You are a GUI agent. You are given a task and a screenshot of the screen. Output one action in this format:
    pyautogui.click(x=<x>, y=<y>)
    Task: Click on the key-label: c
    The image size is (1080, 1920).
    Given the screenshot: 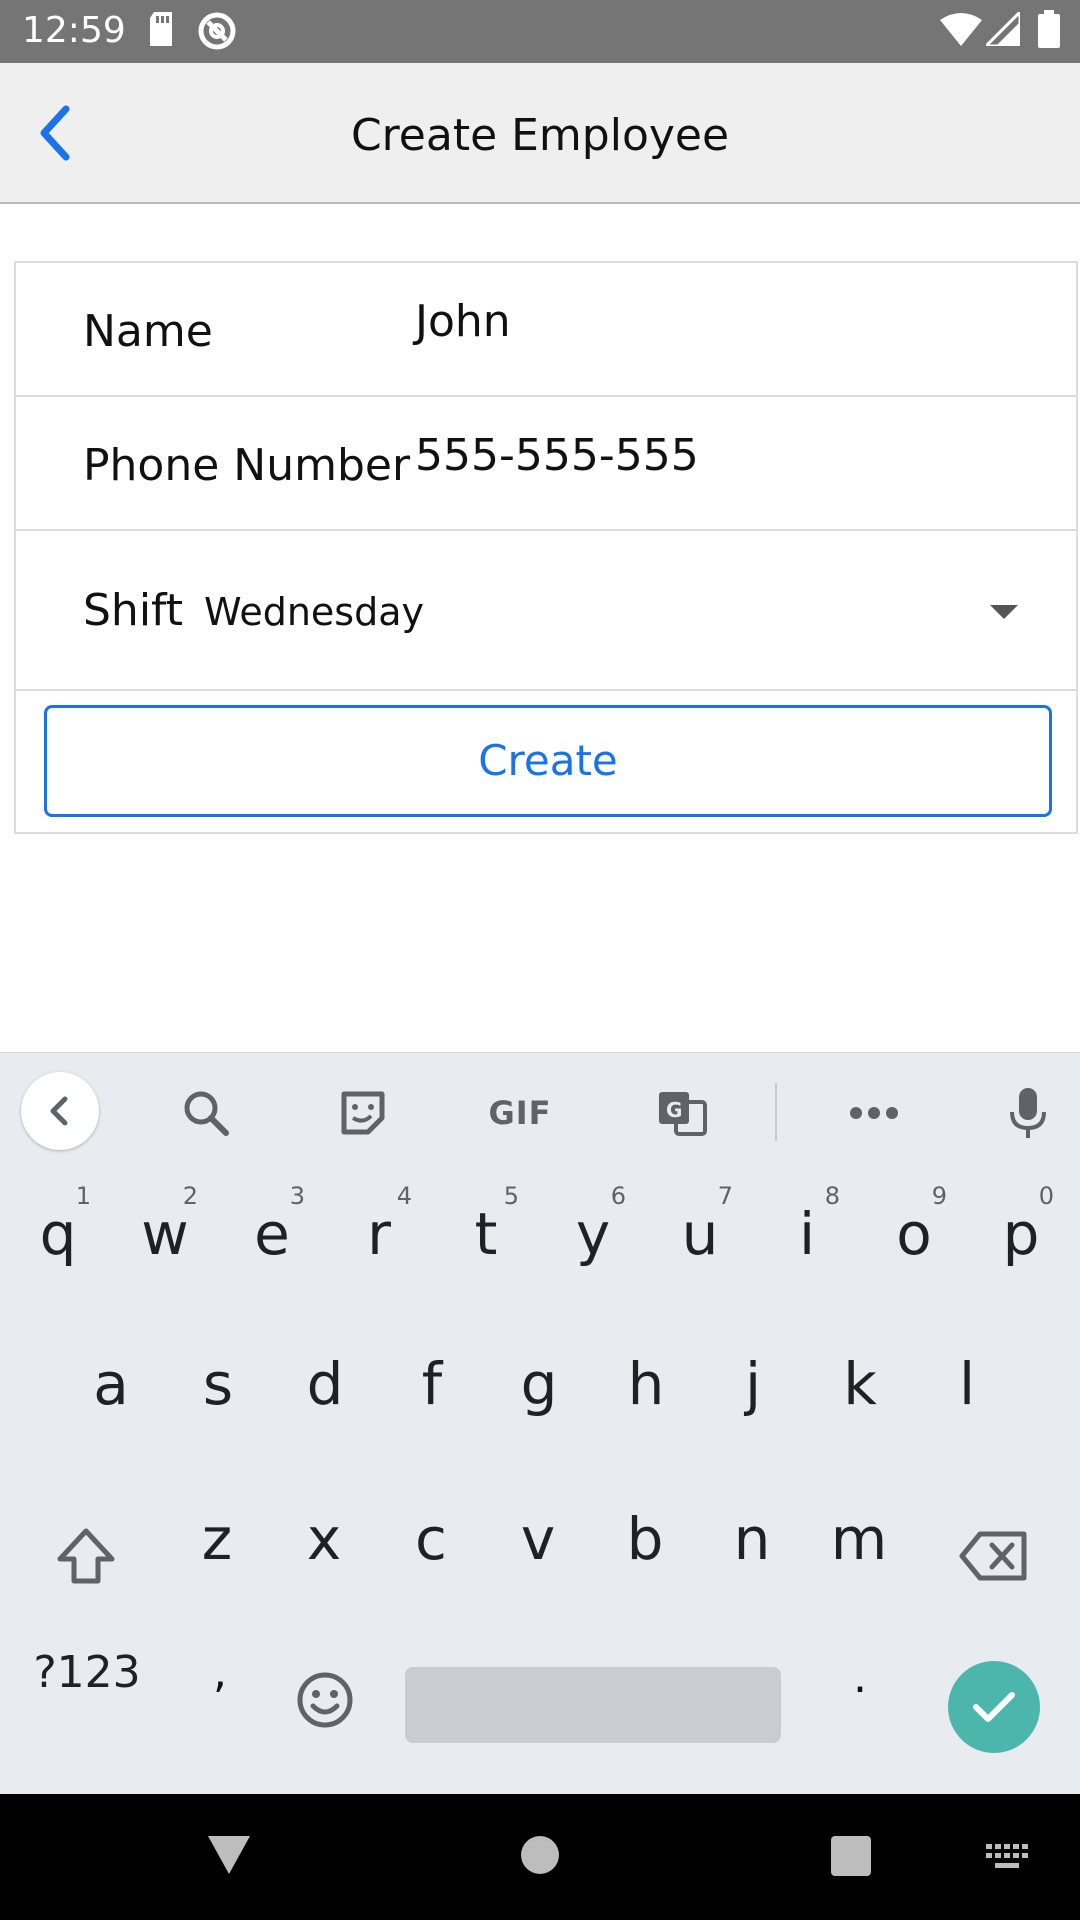 What is the action you would take?
    pyautogui.click(x=431, y=1539)
    